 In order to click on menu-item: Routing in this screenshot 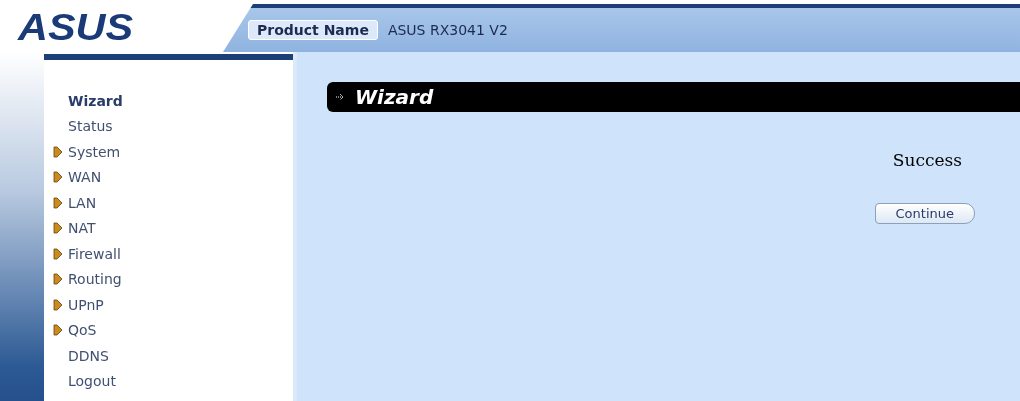, I will do `click(87, 279)`.